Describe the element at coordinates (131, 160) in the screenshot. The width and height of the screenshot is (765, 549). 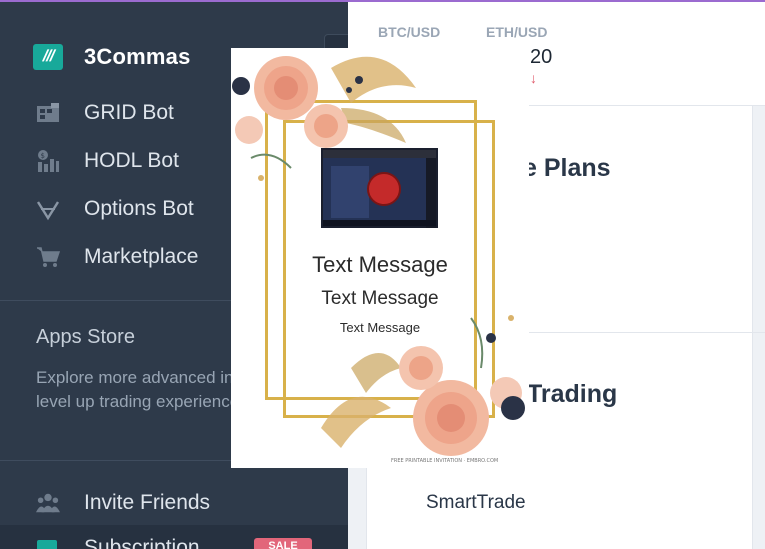
I see `sidebar-item-label: HODL Bot` at that location.